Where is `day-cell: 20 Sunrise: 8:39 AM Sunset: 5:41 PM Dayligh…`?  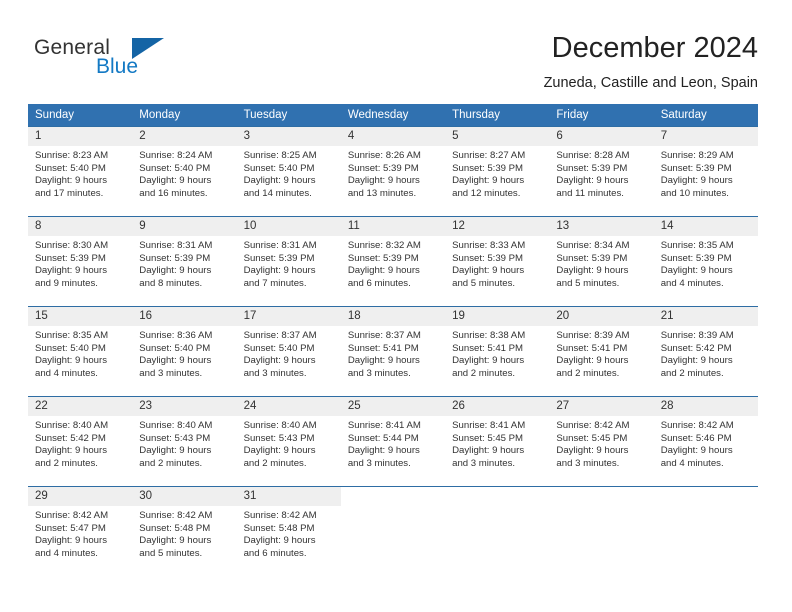 day-cell: 20 Sunrise: 8:39 AM Sunset: 5:41 PM Dayligh… is located at coordinates (601, 351).